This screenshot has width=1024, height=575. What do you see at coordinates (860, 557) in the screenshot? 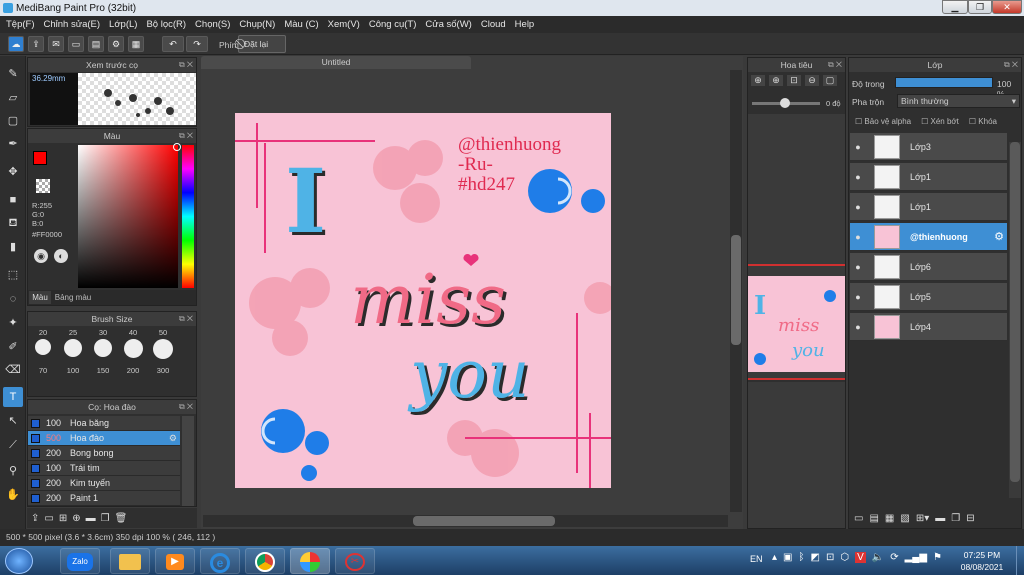
I see `antivirus-icon: V` at bounding box center [860, 557].